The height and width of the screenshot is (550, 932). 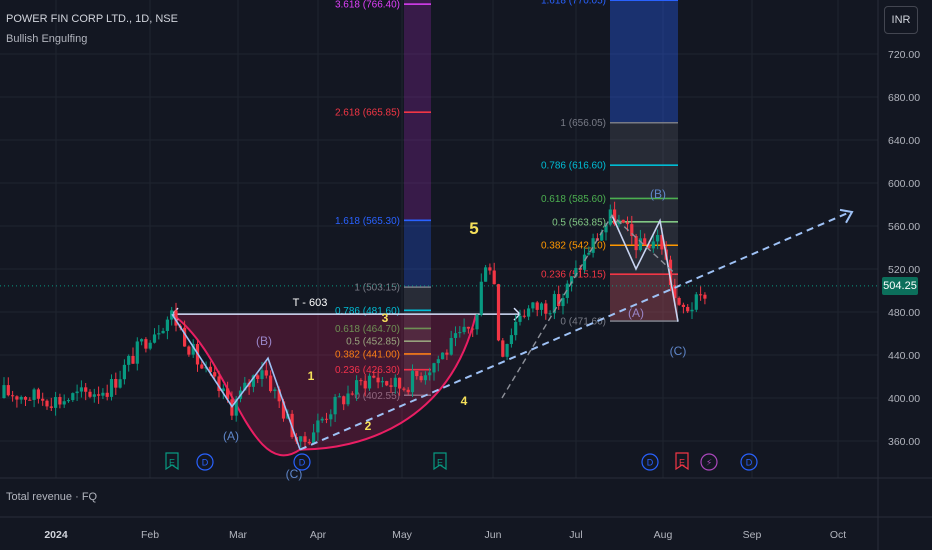 I want to click on y-axis-tick-label: 360.00, so click(x=904, y=442).